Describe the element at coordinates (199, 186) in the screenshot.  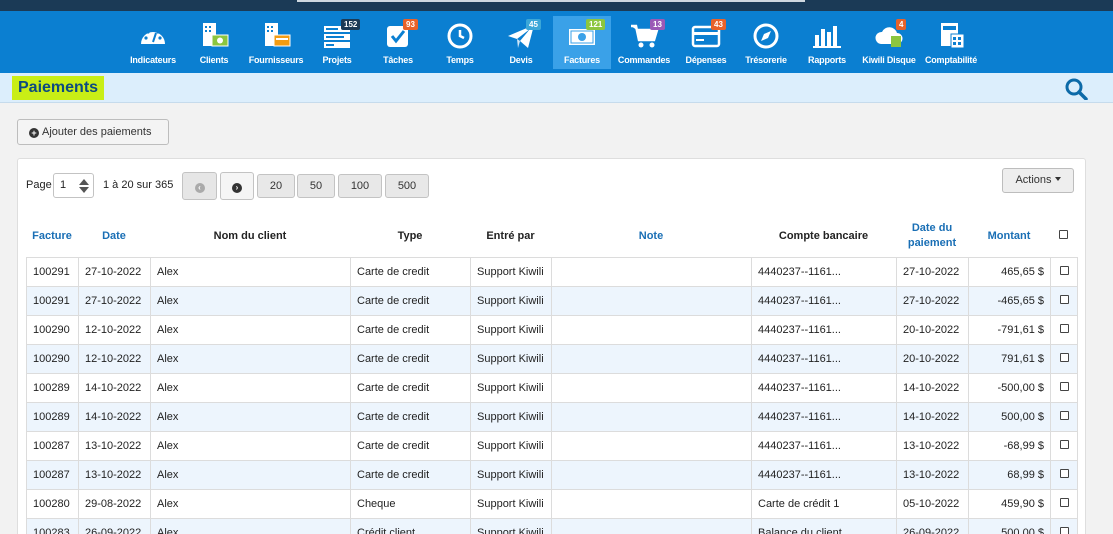
I see `prev-page-button: ‹` at that location.